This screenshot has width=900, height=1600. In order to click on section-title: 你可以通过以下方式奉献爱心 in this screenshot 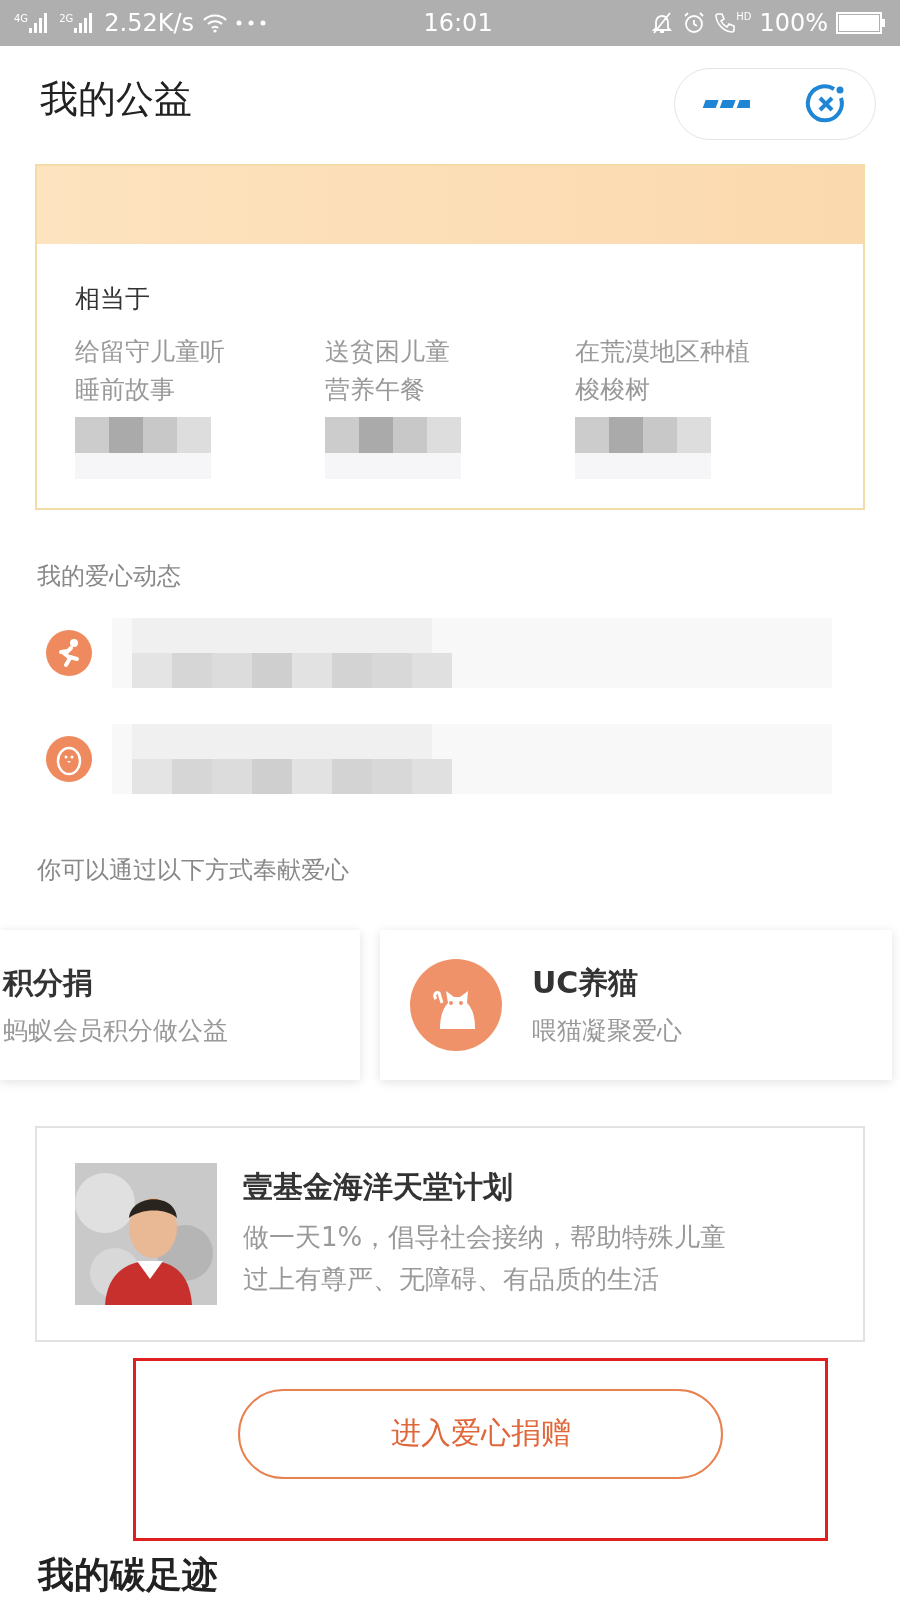, I will do `click(193, 870)`.